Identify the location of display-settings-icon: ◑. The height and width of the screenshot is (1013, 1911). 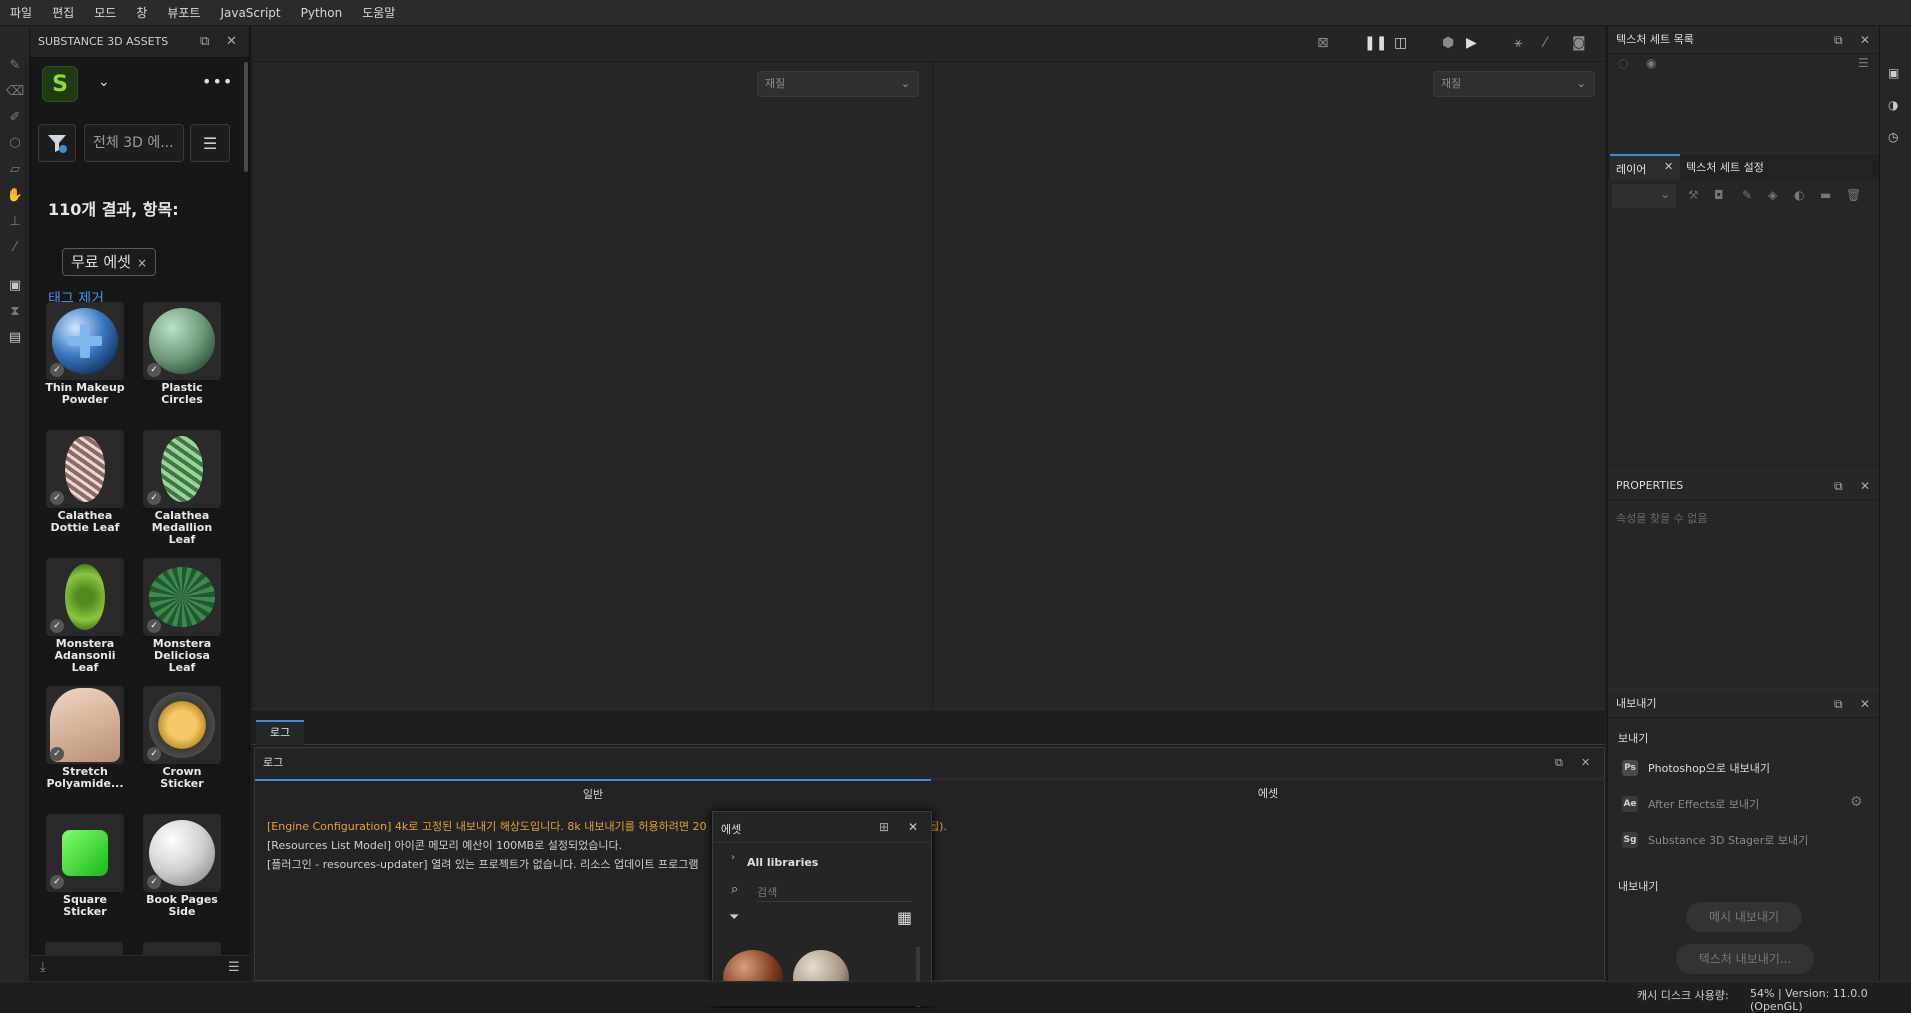
(1893, 105).